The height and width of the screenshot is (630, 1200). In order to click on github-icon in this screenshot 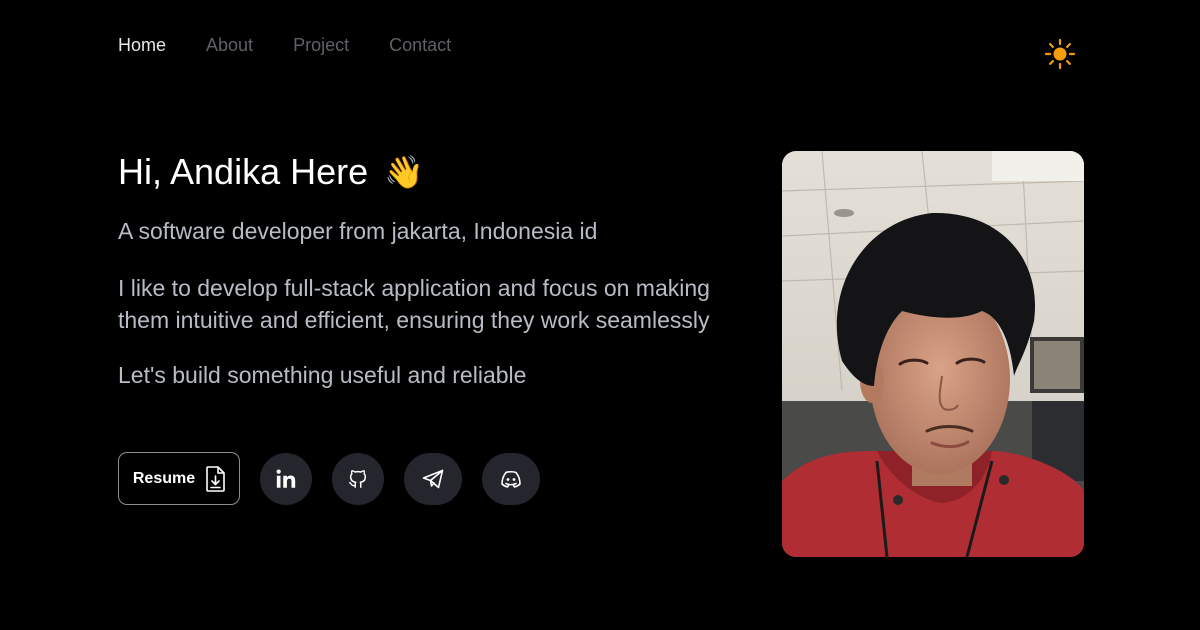, I will do `click(358, 478)`.